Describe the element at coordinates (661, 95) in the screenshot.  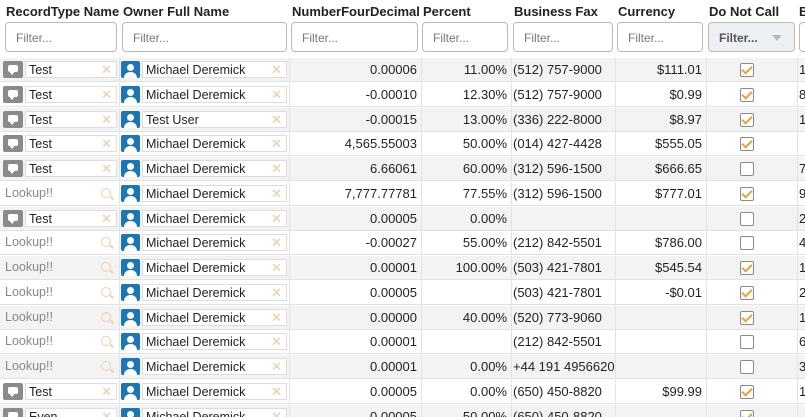
I see `currency-cell: $0.99` at that location.